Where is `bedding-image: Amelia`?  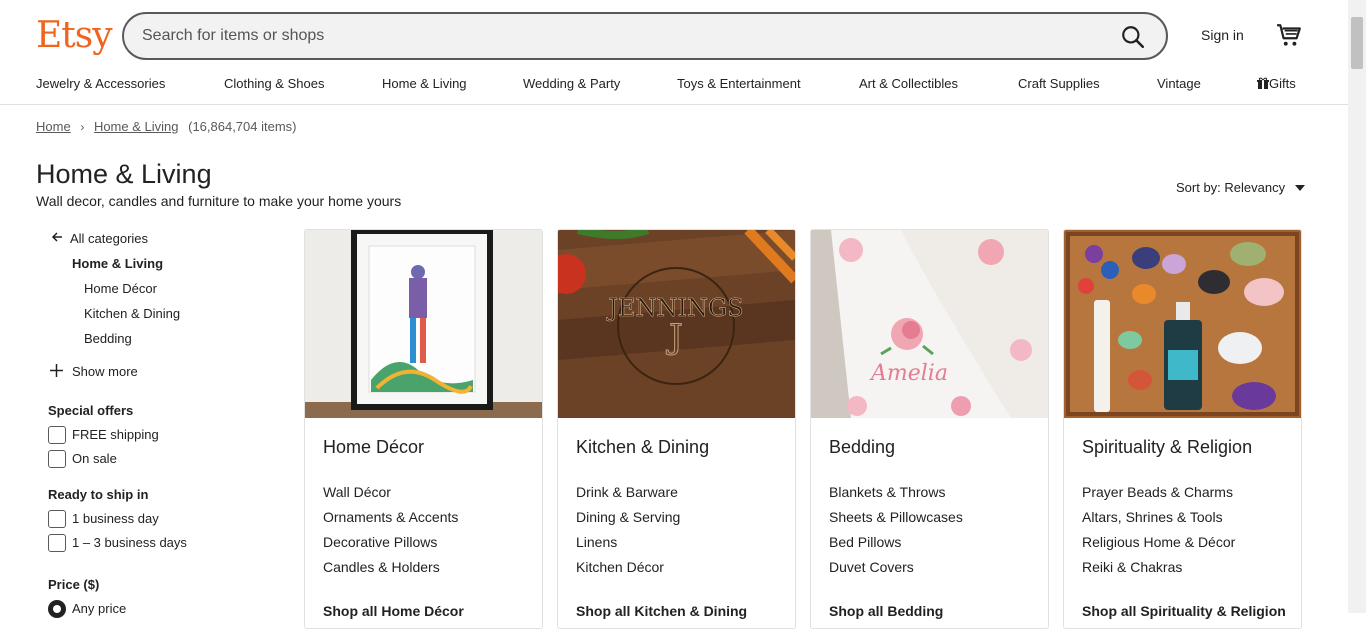
bedding-image: Amelia is located at coordinates (929, 324).